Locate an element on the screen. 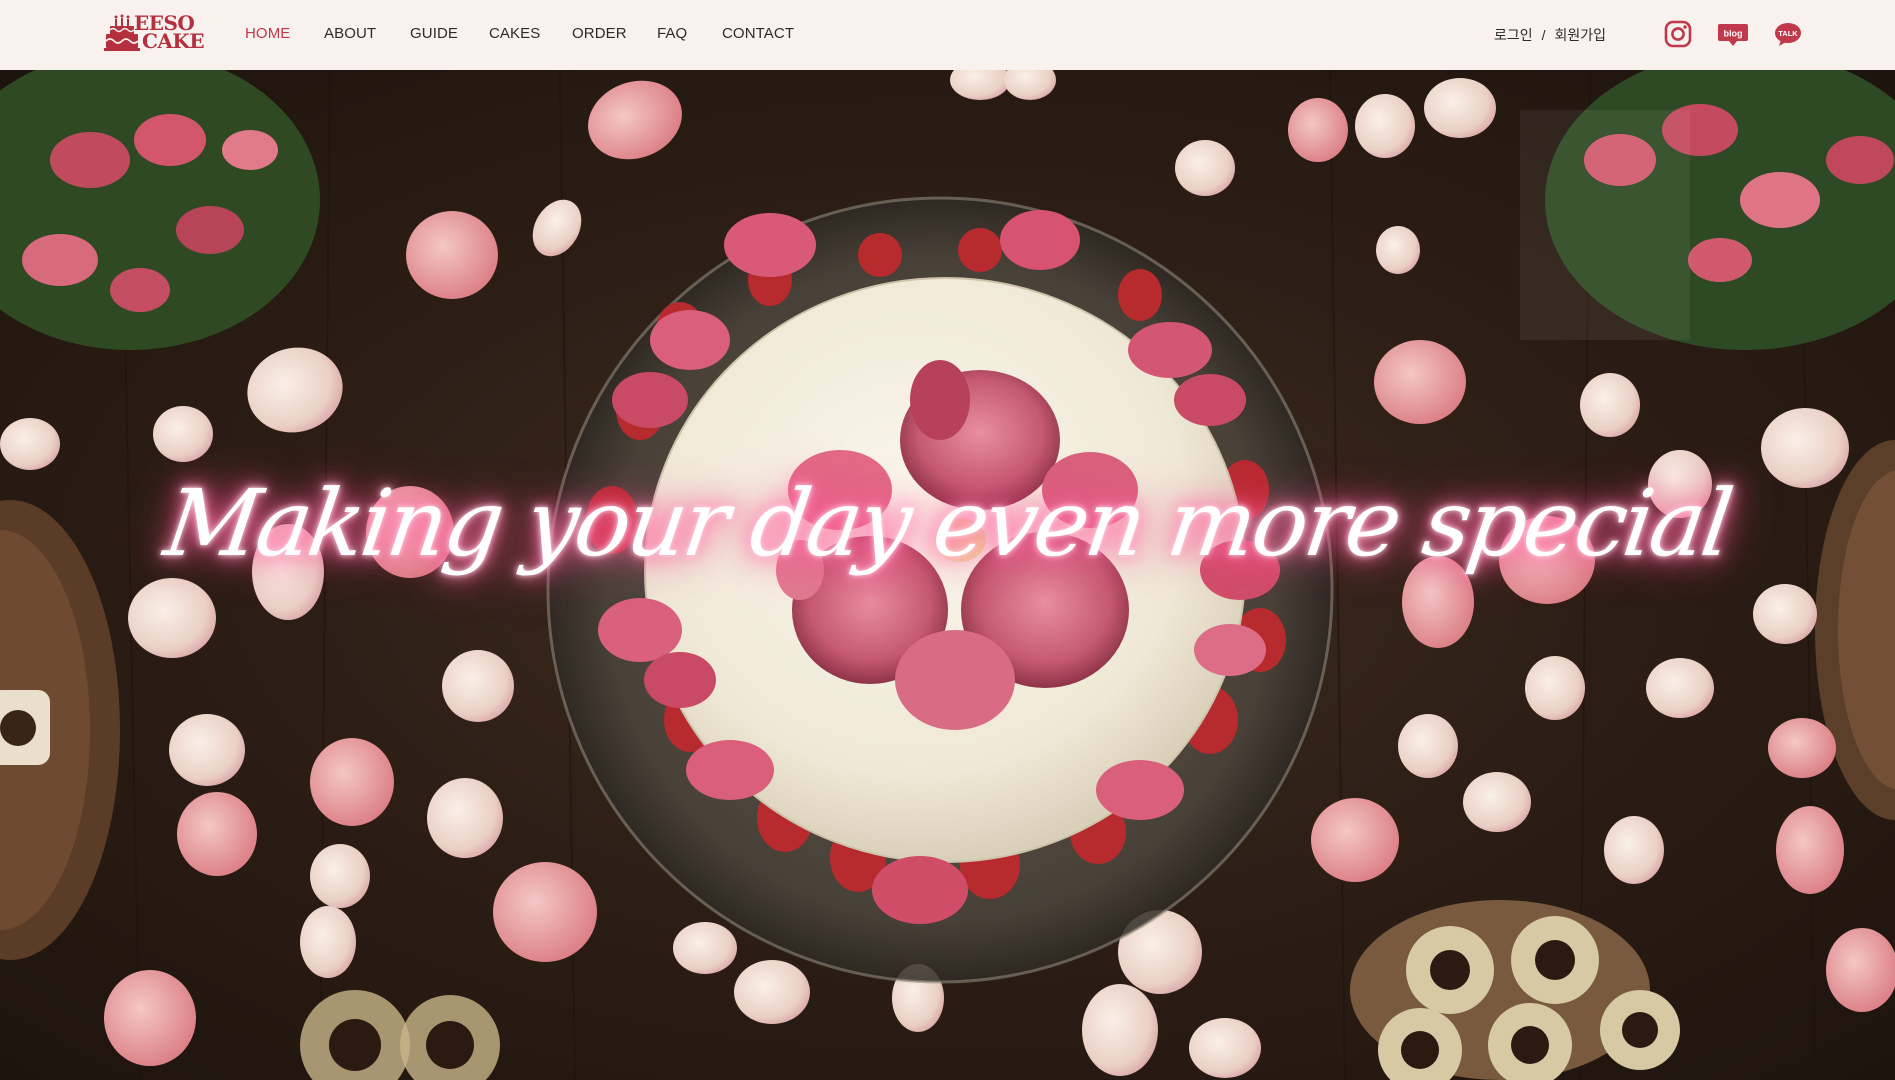  nav-home: HOME is located at coordinates (267, 33).